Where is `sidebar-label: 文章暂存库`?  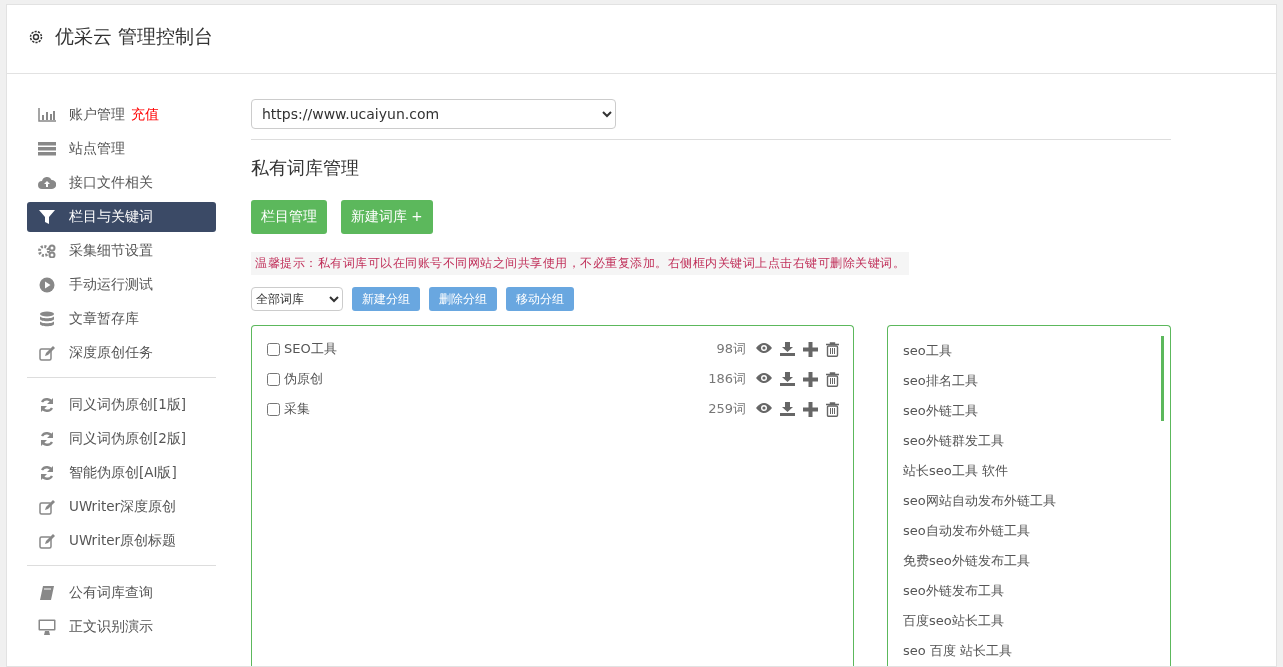
sidebar-label: 文章暂存库 is located at coordinates (104, 319).